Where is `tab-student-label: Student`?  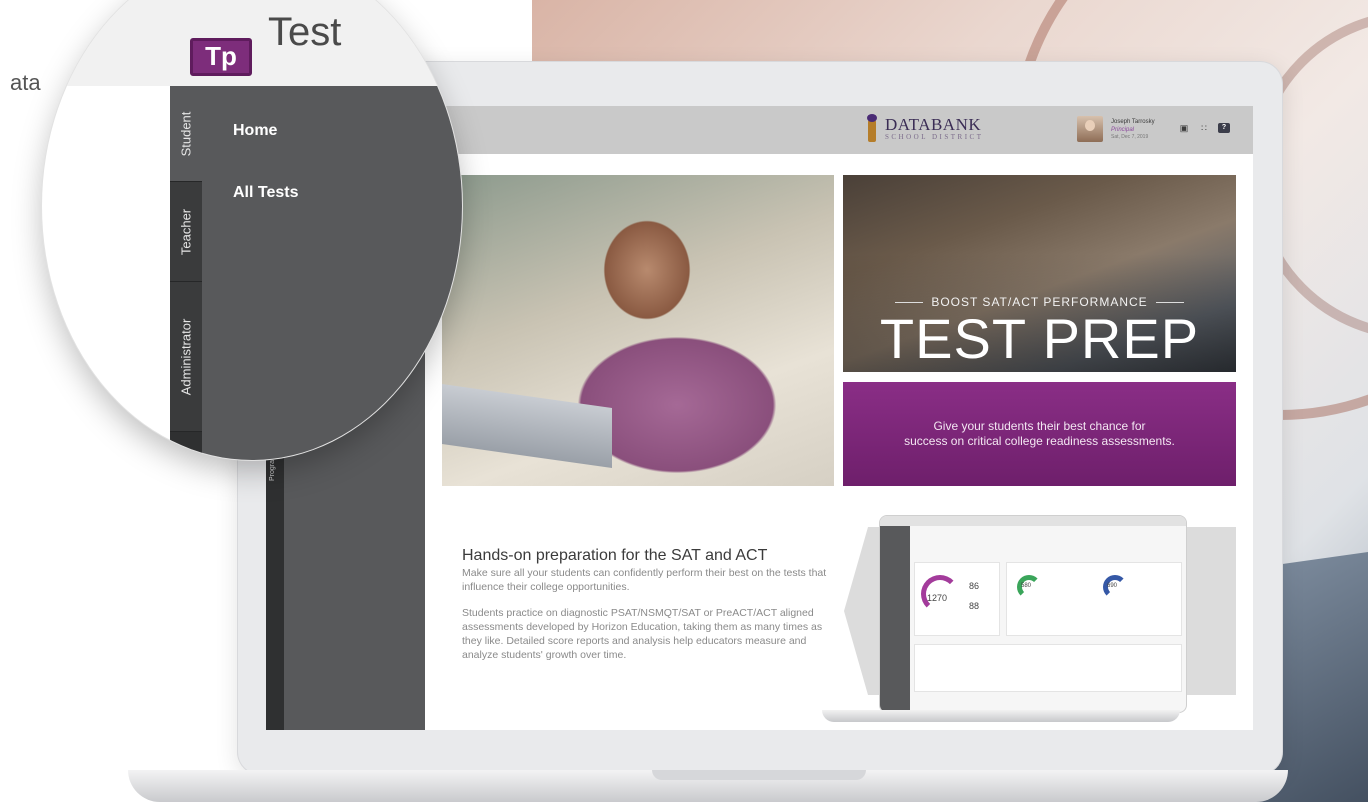 tab-student-label: Student is located at coordinates (186, 133).